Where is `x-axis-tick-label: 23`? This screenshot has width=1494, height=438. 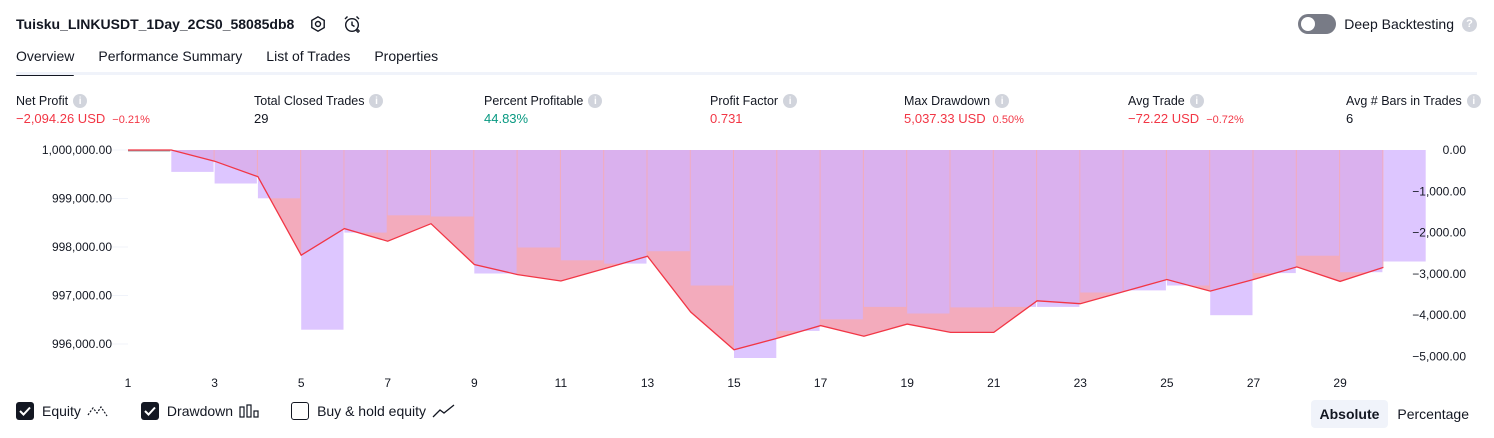 x-axis-tick-label: 23 is located at coordinates (1081, 383).